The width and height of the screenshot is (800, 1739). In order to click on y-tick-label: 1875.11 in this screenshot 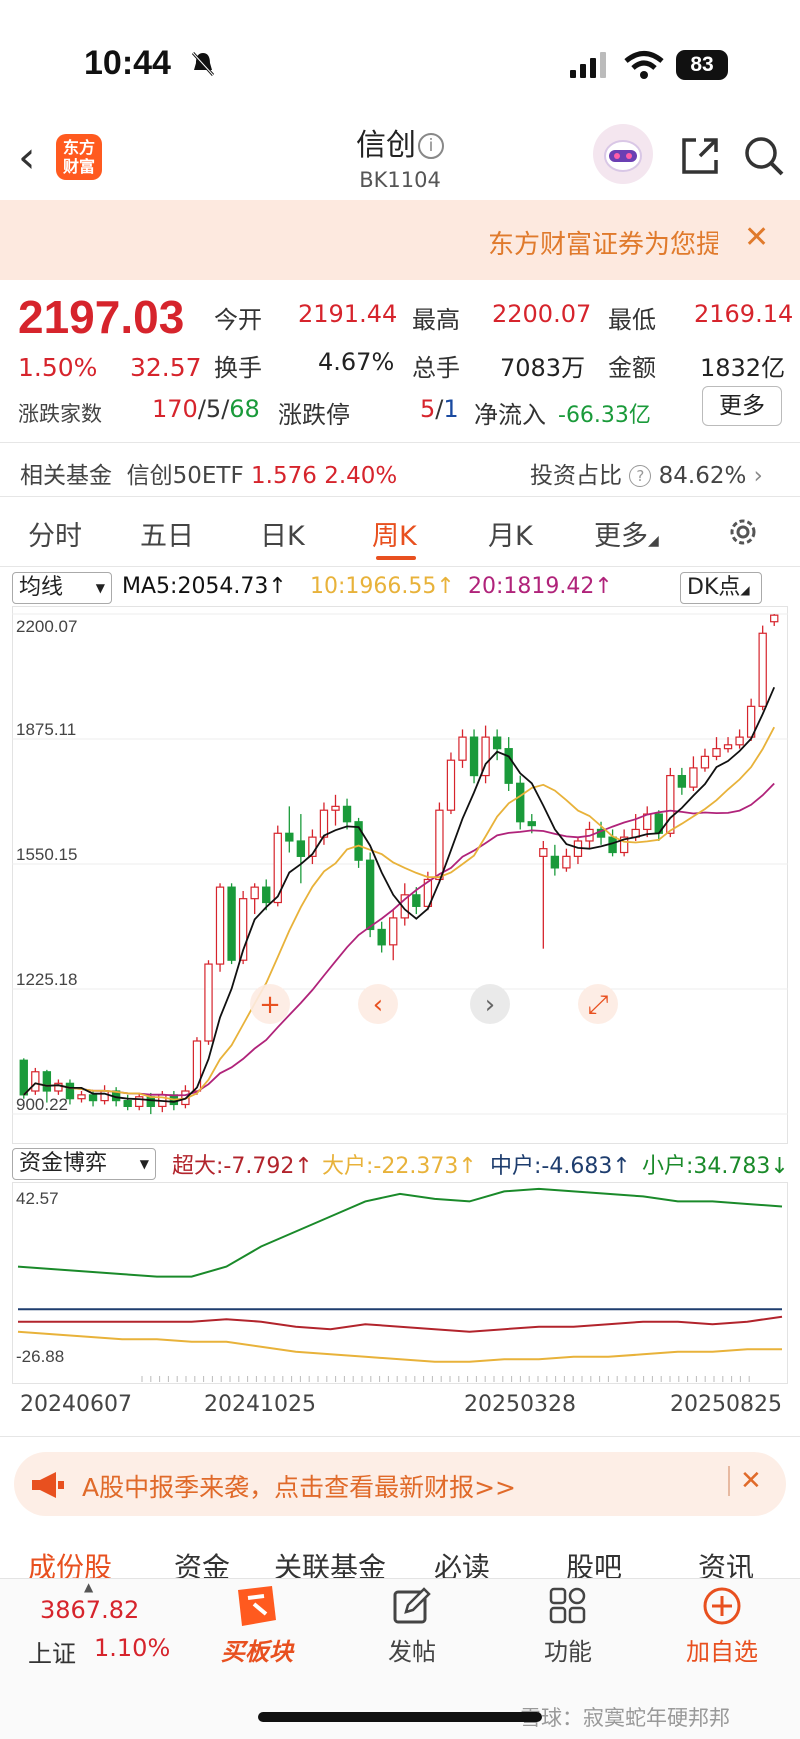, I will do `click(46, 729)`.